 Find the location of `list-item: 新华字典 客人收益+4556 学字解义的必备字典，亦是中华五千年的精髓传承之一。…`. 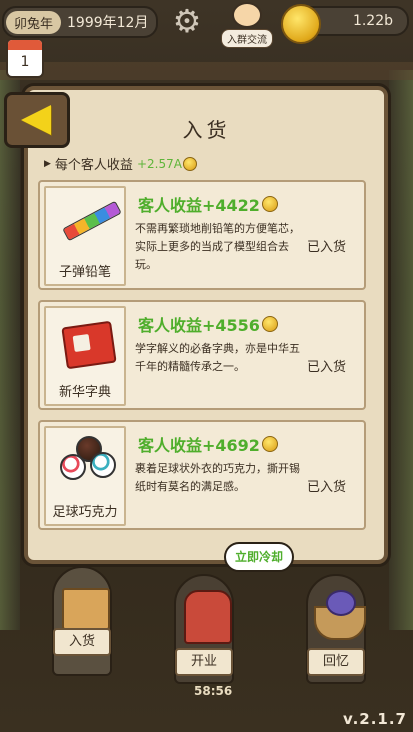

list-item: 新华字典 客人收益+4556 学字解义的必备字典，亦是中华五千年的精髓传承之一。… is located at coordinates (202, 355).